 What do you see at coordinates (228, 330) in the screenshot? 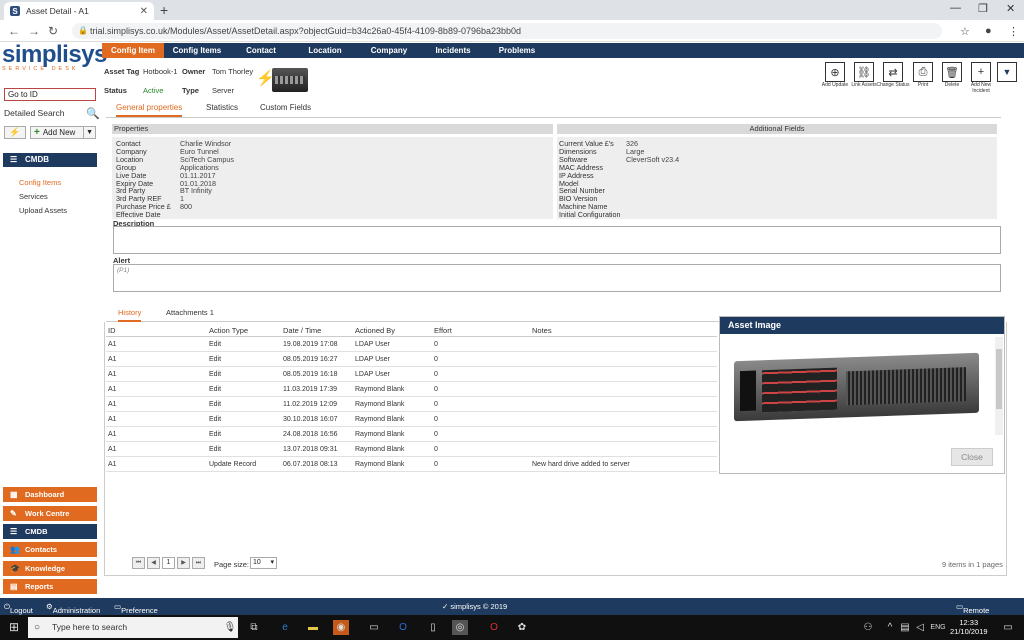
I see `col-action-type: Action Type` at bounding box center [228, 330].